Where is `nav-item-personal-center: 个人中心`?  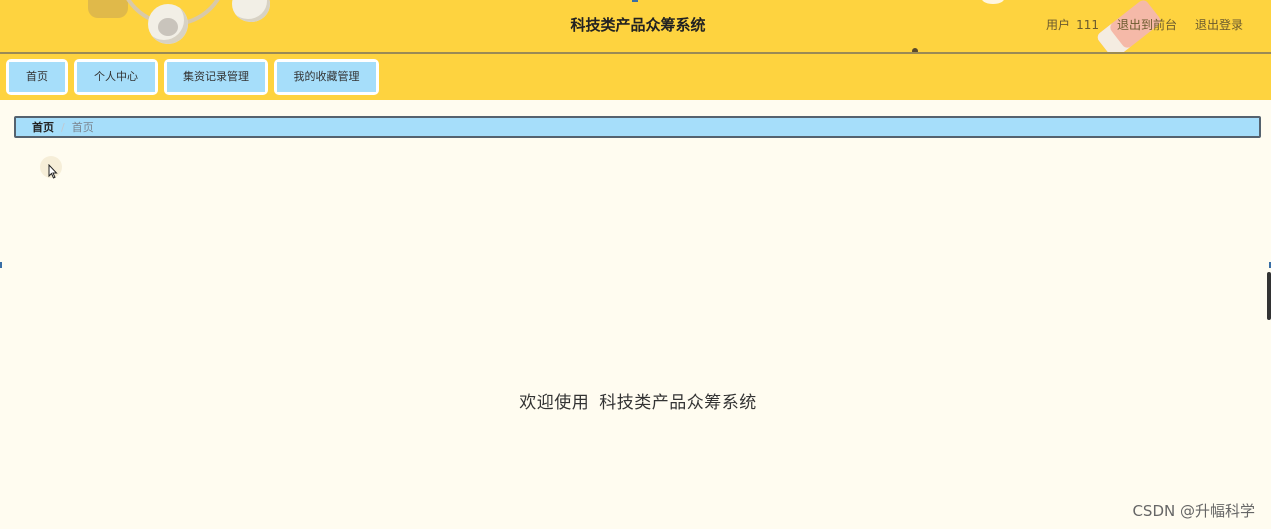 nav-item-personal-center: 个人中心 is located at coordinates (116, 77).